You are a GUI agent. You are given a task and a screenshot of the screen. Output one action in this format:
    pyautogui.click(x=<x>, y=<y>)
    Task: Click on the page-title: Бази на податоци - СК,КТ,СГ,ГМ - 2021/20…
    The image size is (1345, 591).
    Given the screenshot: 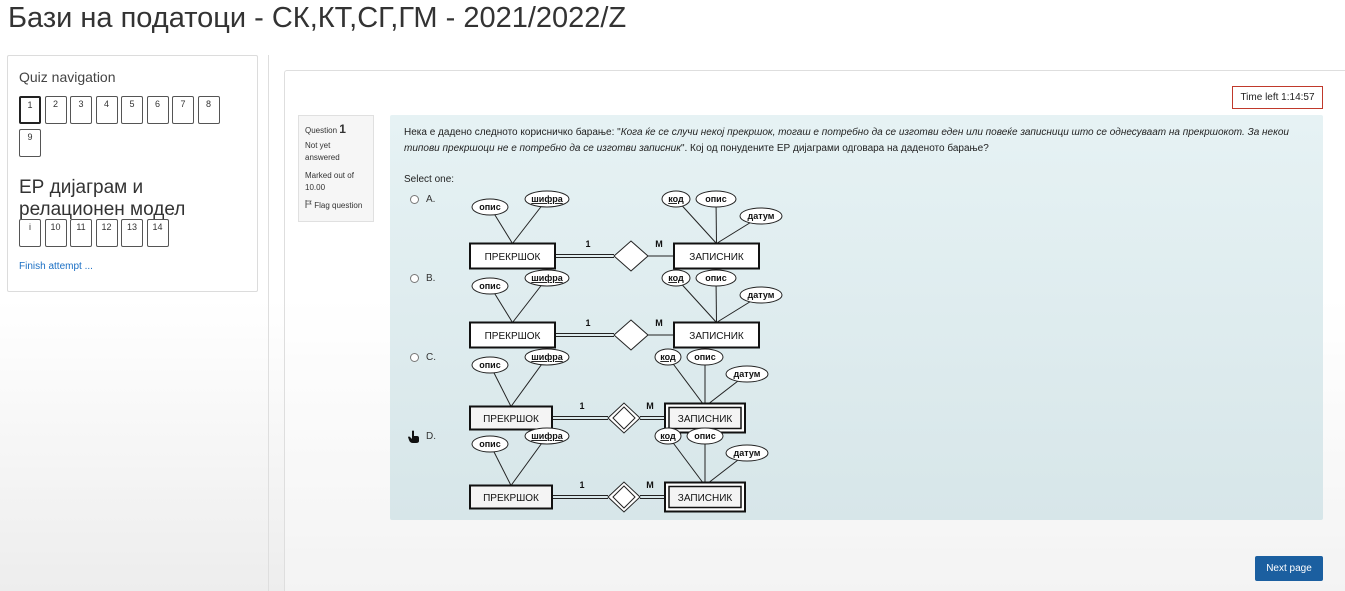 What is the action you would take?
    pyautogui.click(x=317, y=18)
    